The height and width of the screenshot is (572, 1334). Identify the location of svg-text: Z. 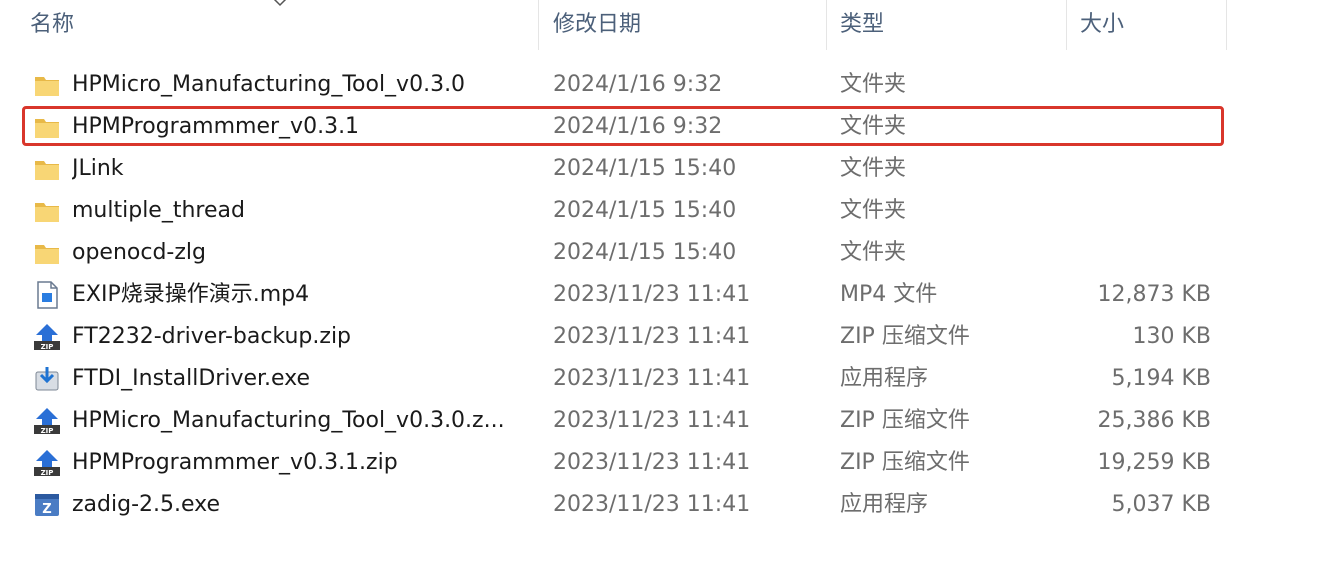
(46, 509).